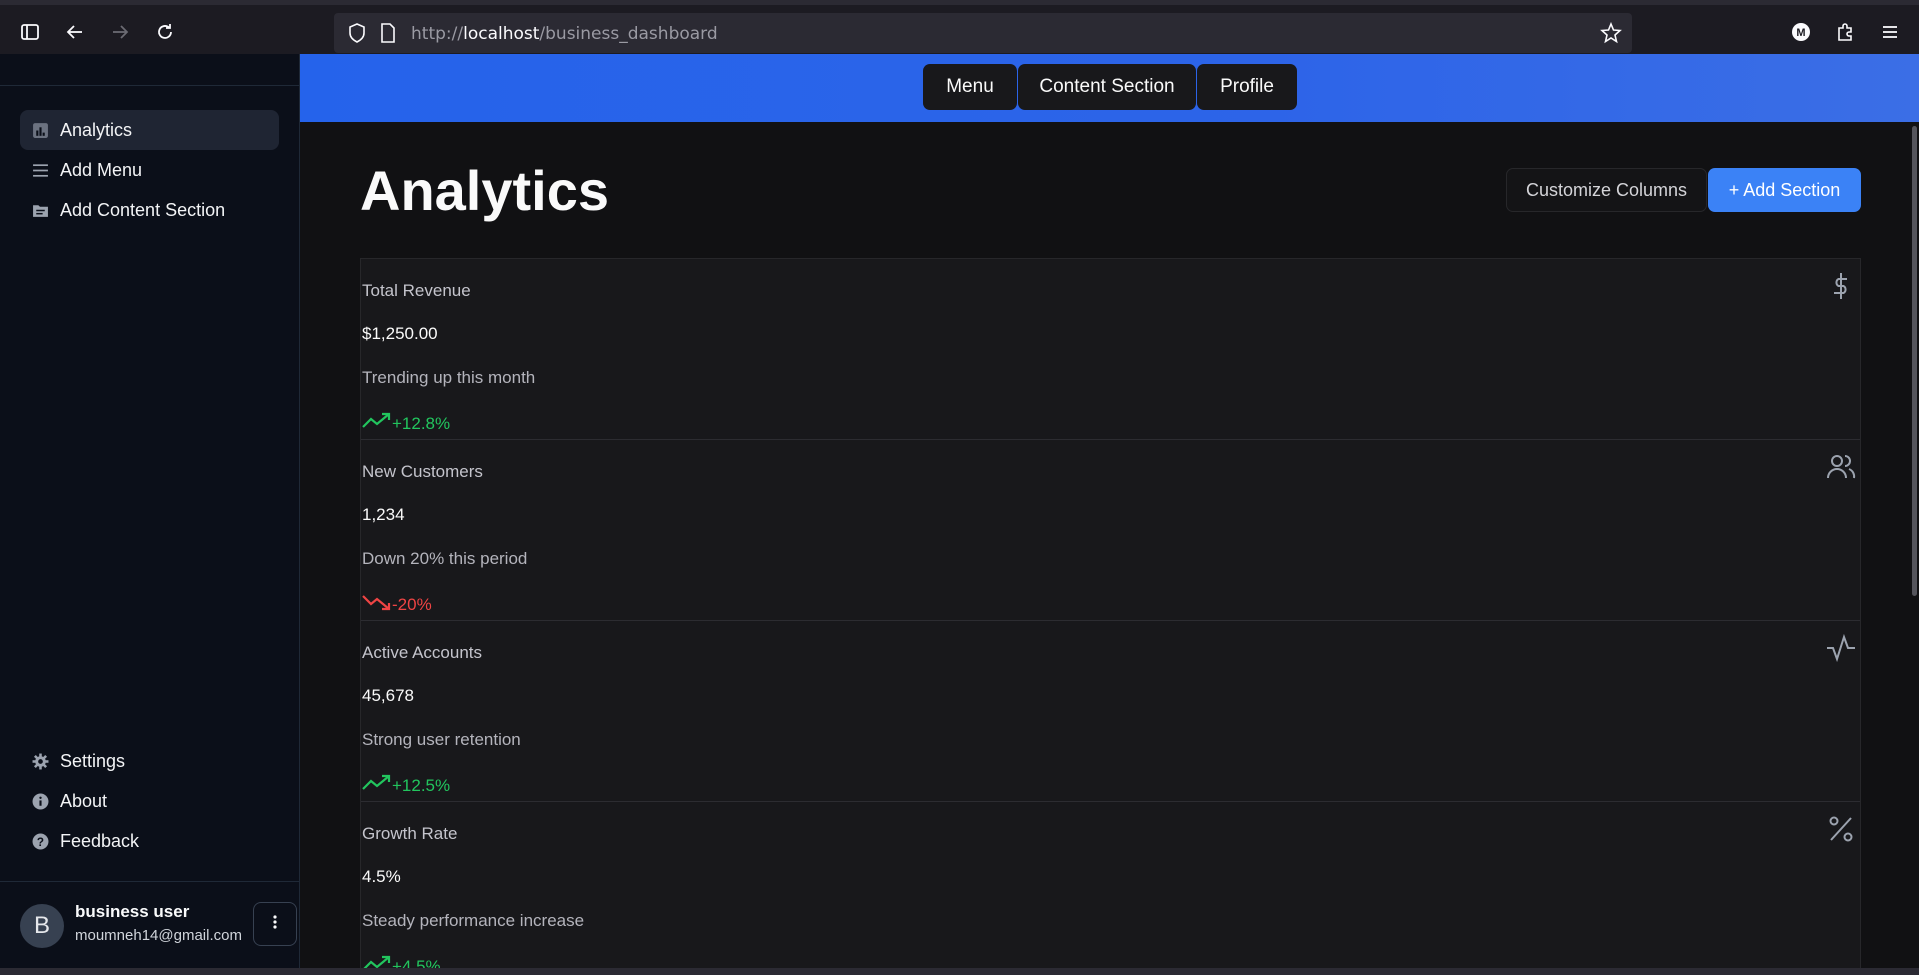 The height and width of the screenshot is (975, 1919). Describe the element at coordinates (400, 333) in the screenshot. I see `card-value: $1,250.00` at that location.